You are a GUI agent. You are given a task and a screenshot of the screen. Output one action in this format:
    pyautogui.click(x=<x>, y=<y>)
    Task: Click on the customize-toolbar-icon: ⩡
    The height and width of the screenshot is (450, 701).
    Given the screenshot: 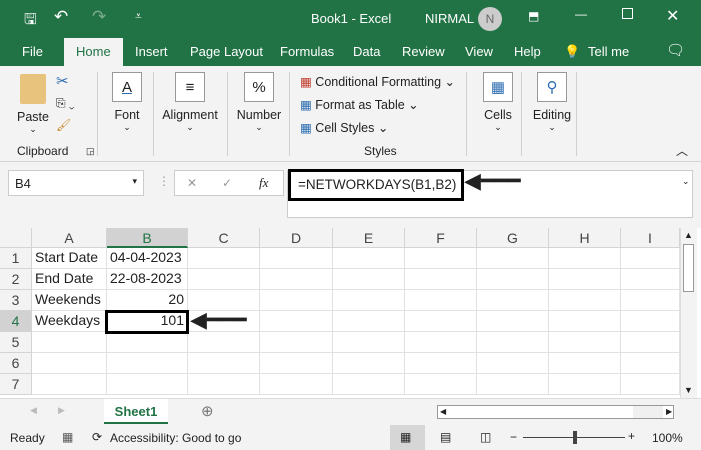 What is the action you would take?
    pyautogui.click(x=138, y=16)
    